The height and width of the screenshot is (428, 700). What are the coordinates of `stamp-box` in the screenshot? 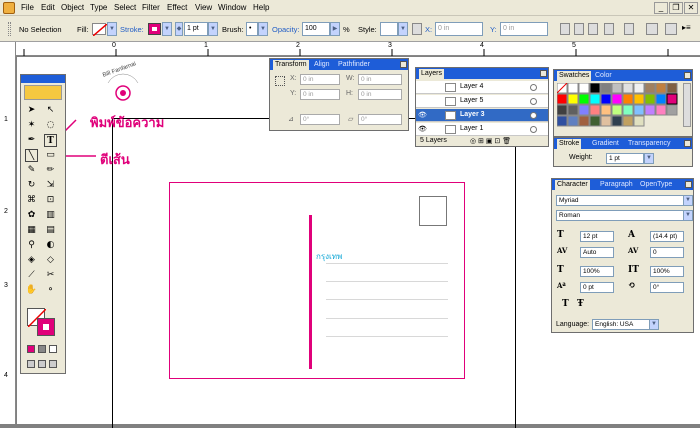 It's located at (433, 211).